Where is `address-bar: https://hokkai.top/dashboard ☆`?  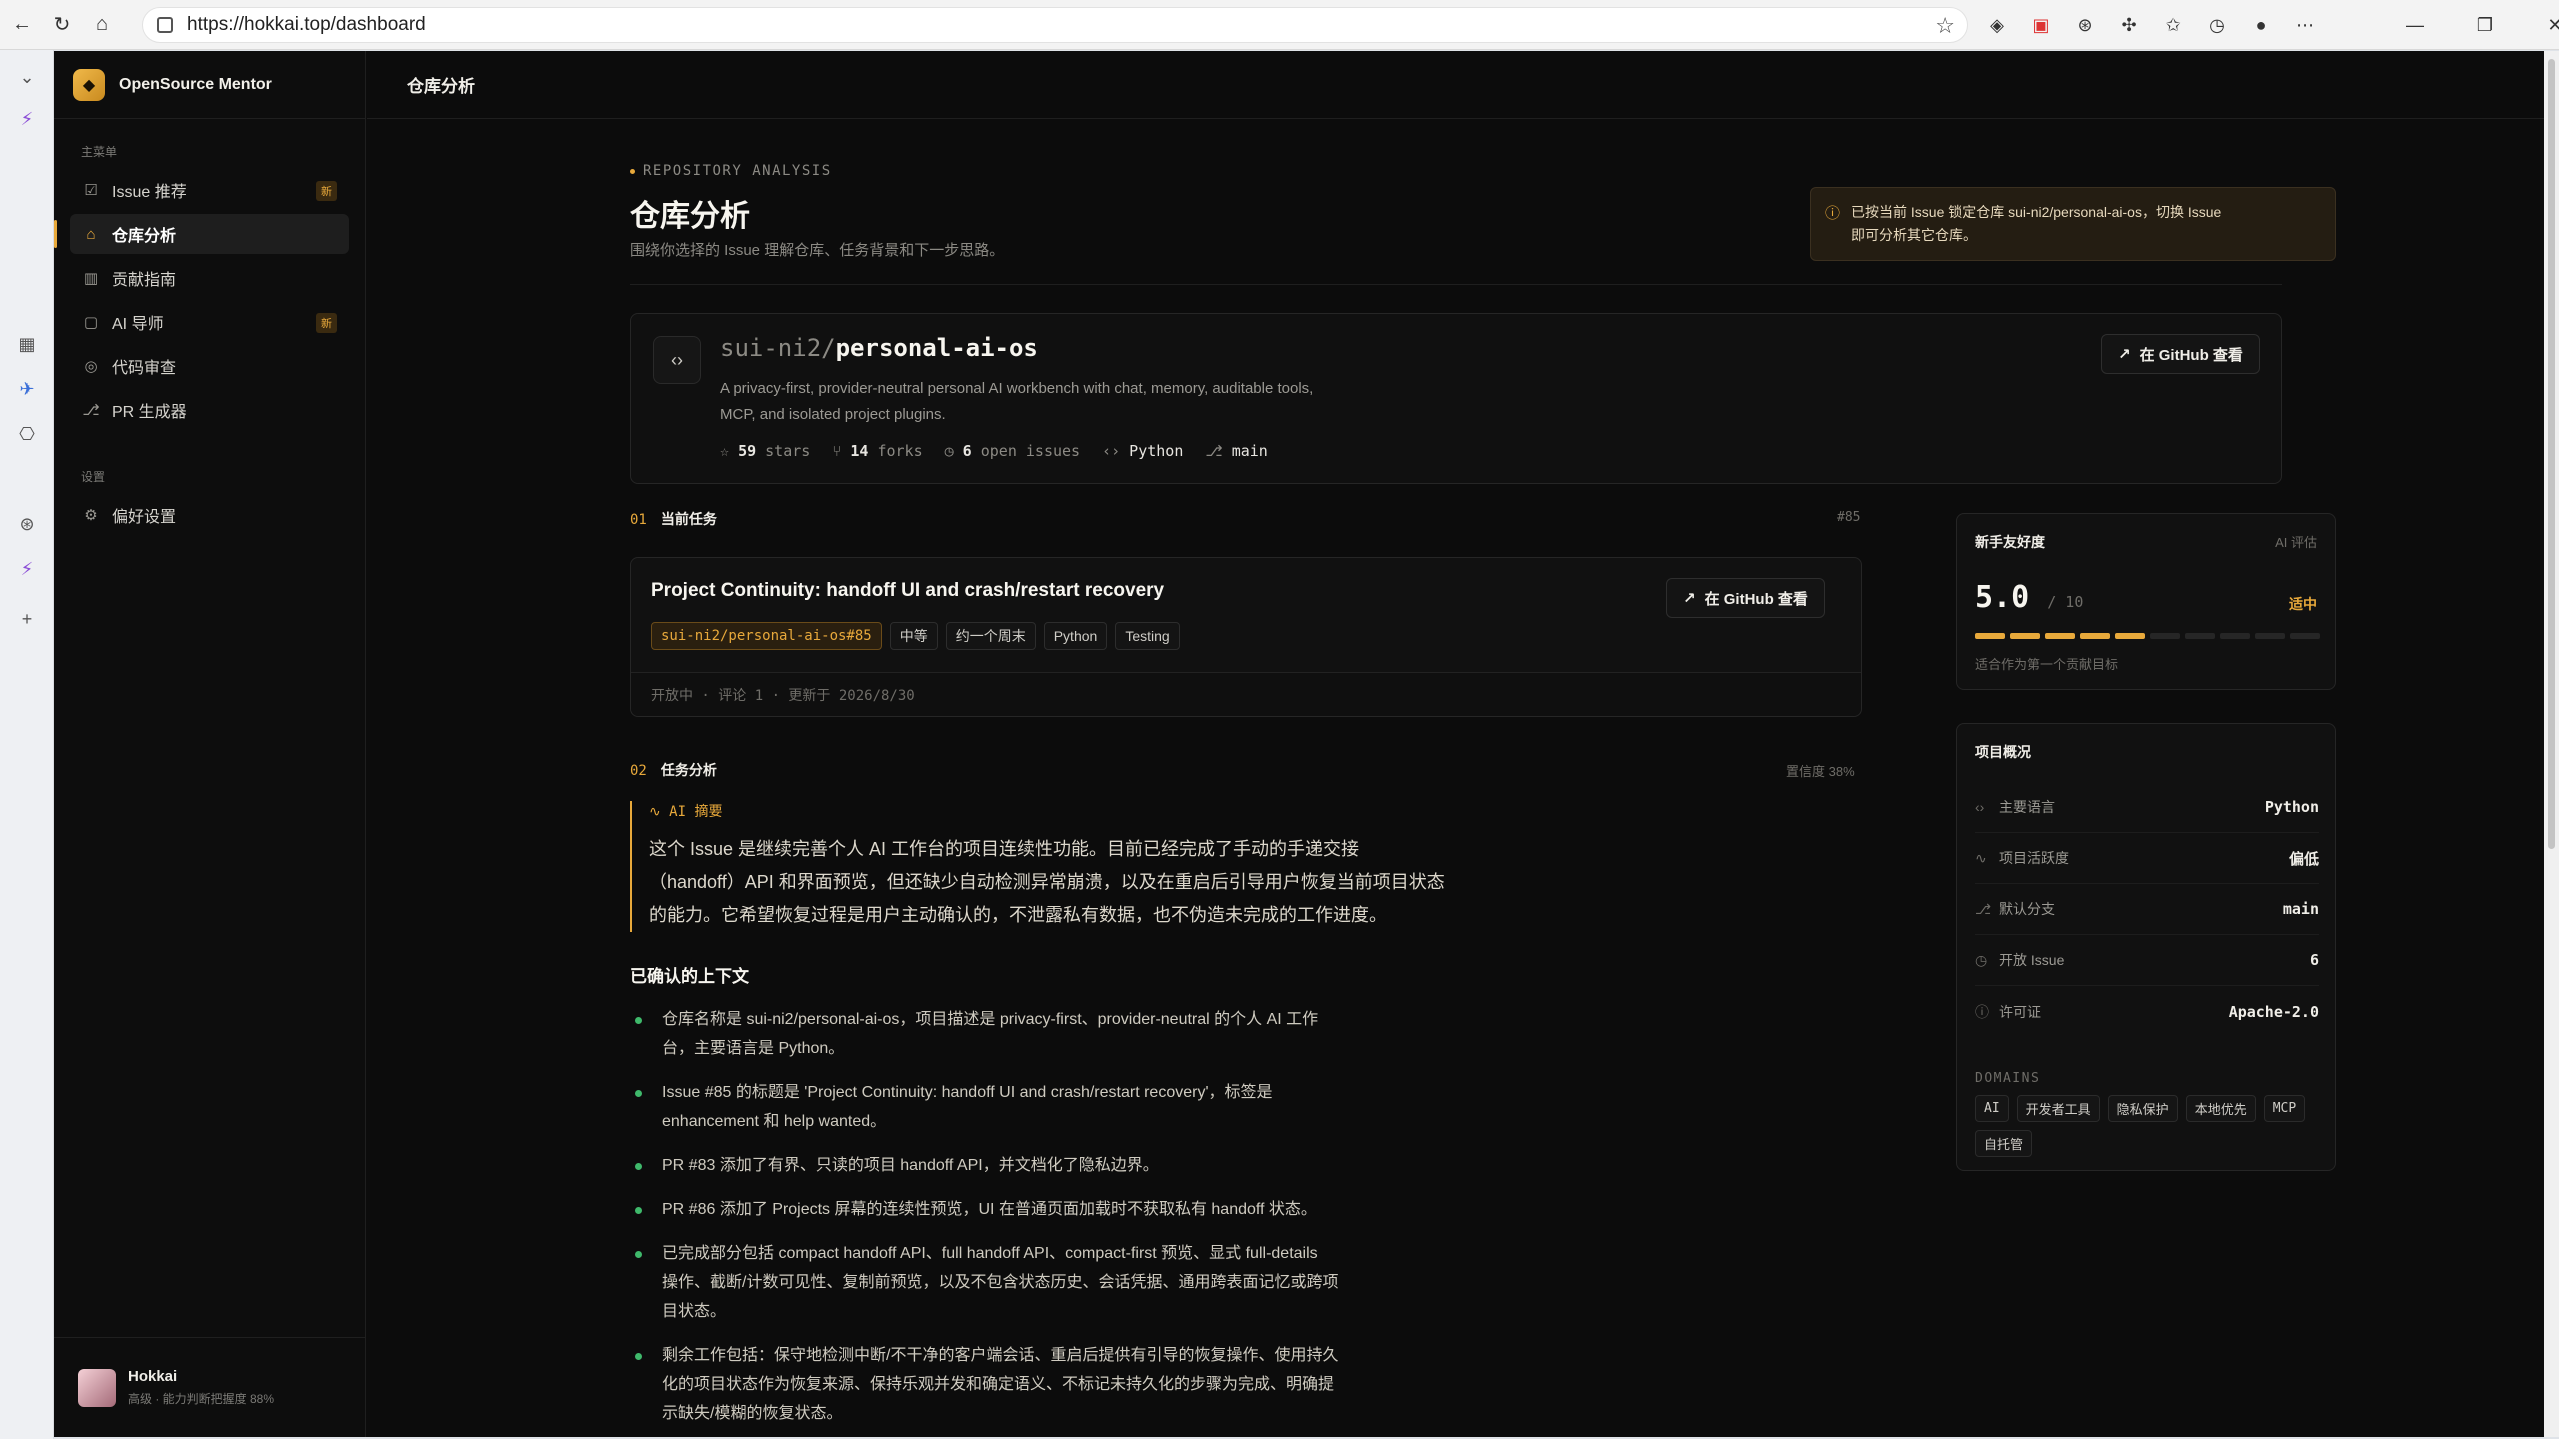
address-bar: https://hokkai.top/dashboard ☆ is located at coordinates (1055, 25).